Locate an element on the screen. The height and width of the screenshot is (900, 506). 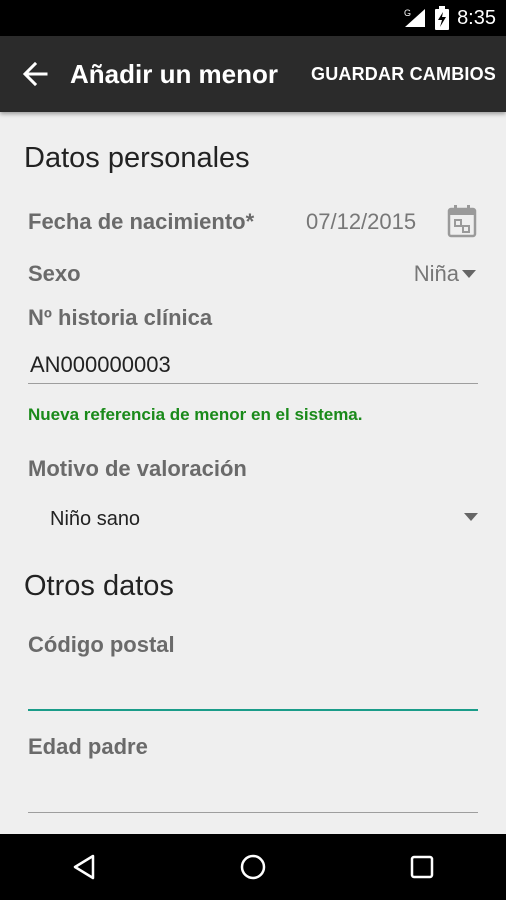
status-bar: G 8:35 is located at coordinates (253, 18).